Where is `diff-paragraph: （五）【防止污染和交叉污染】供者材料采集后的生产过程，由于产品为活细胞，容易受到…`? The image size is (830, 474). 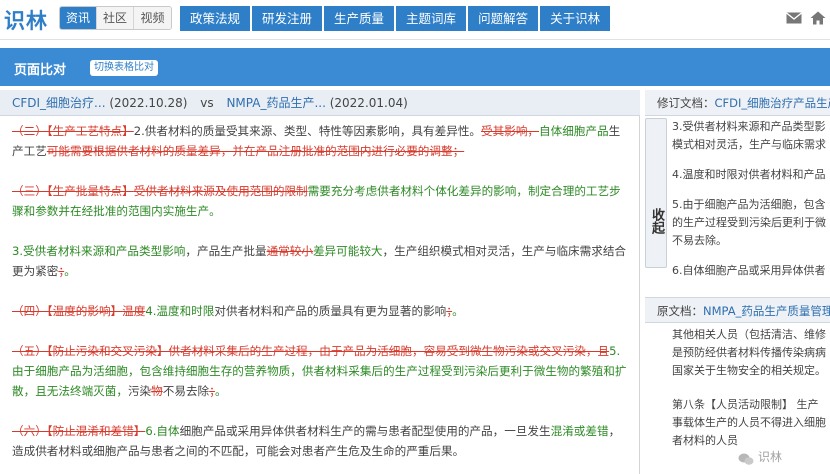 diff-paragraph: （五）【防止污染和交叉污染】供者材料采集后的生产过程，由于产品为活细胞，容易受到… is located at coordinates (321, 371).